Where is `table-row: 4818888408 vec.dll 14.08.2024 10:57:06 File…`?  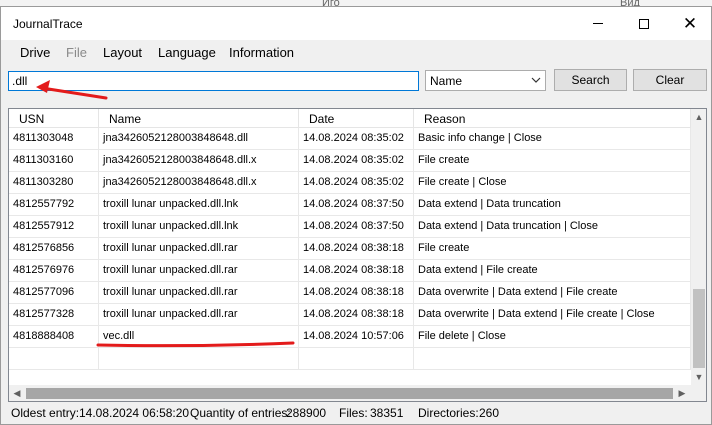
table-row: 4818888408 vec.dll 14.08.2024 10:57:06 File… is located at coordinates (350, 337).